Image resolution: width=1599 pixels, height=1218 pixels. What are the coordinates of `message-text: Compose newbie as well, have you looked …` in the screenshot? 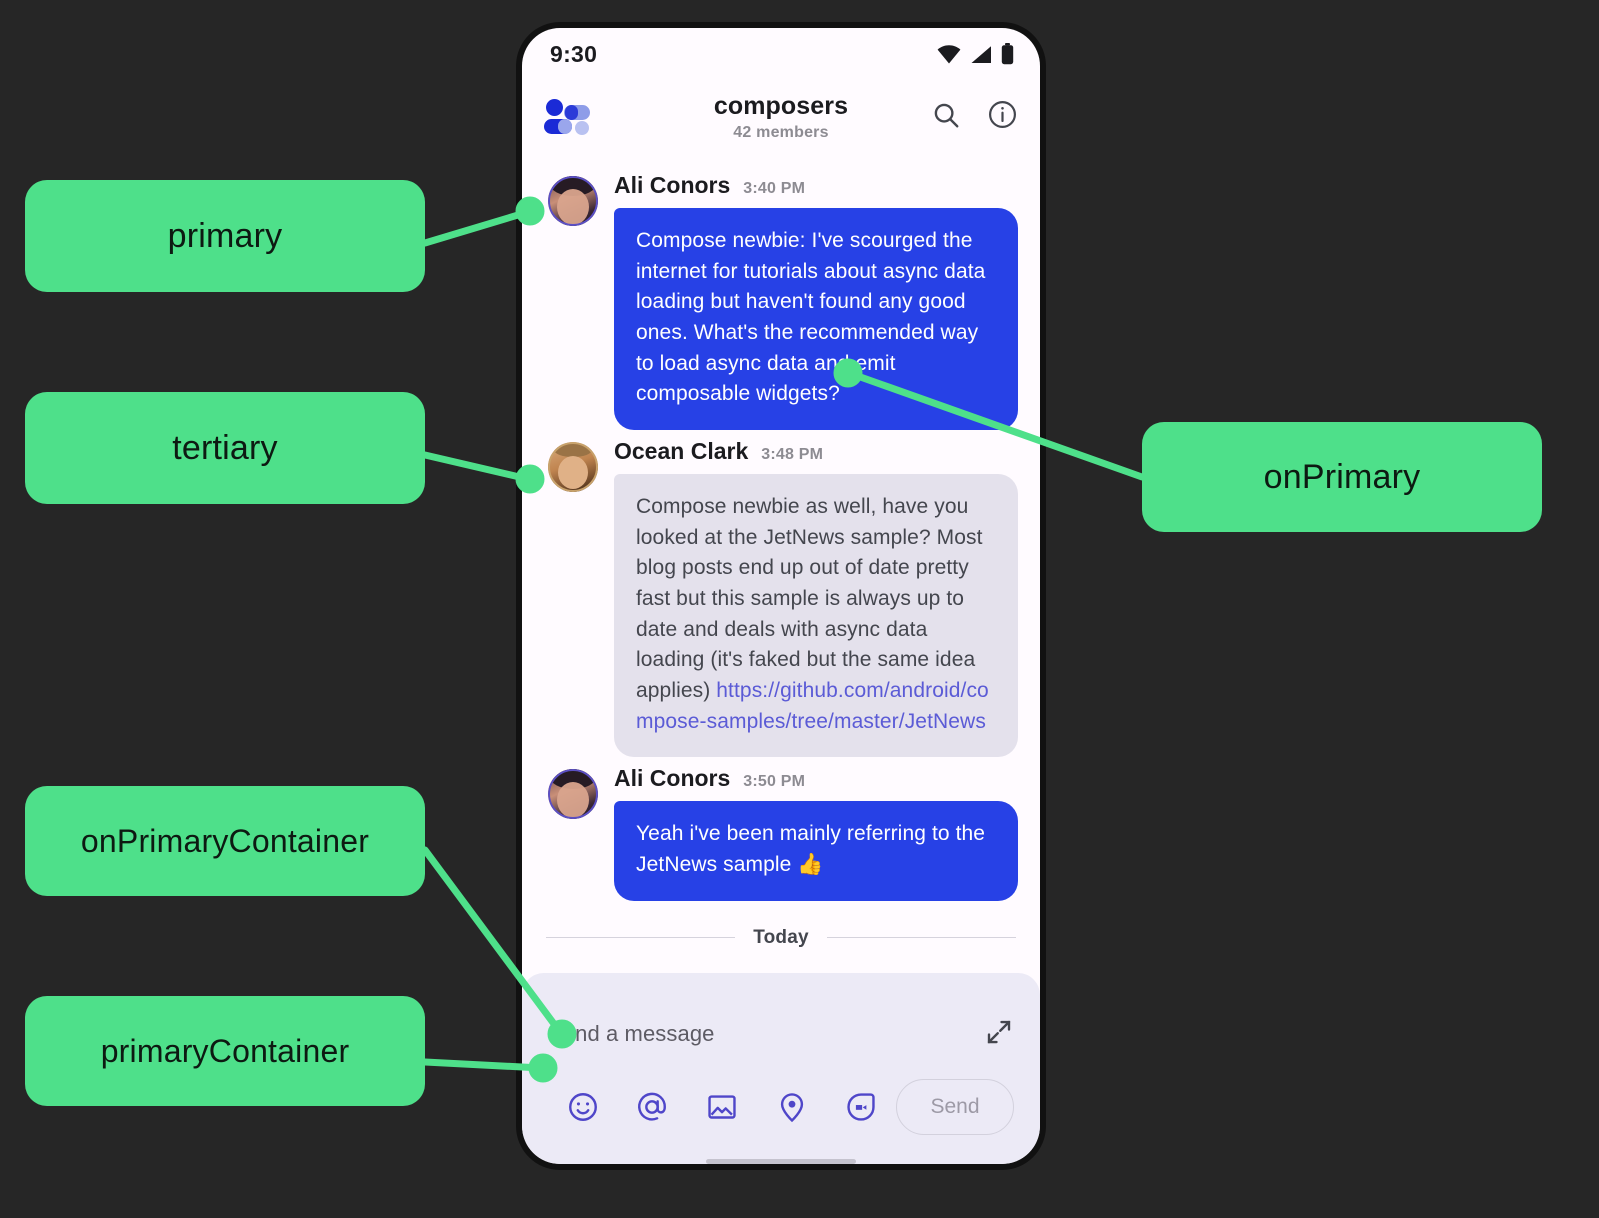 It's located at (809, 598).